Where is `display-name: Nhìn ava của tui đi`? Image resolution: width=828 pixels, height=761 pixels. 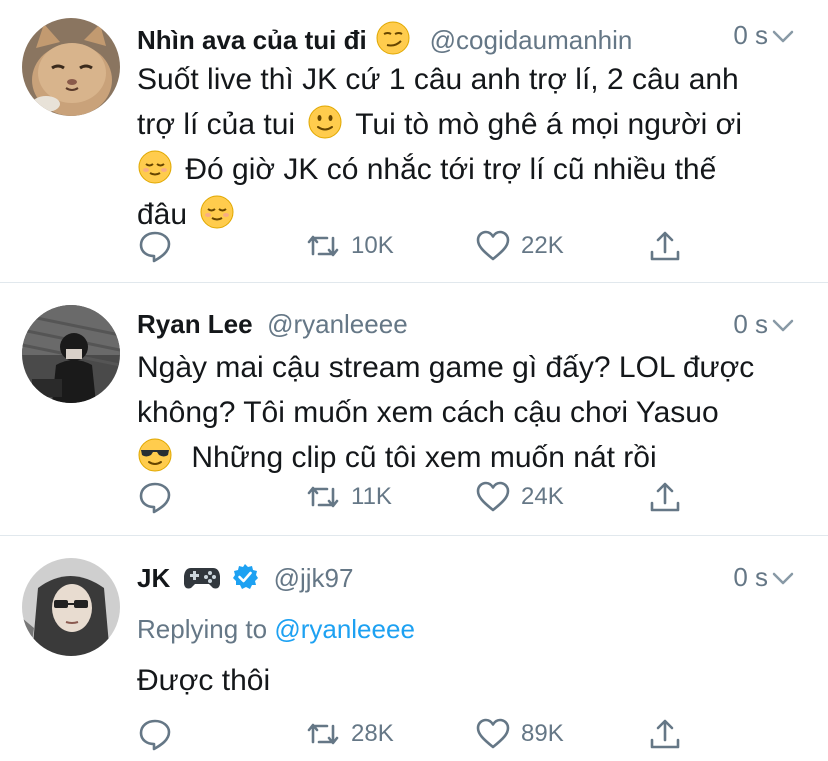 display-name: Nhìn ava của tui đi is located at coordinates (252, 40).